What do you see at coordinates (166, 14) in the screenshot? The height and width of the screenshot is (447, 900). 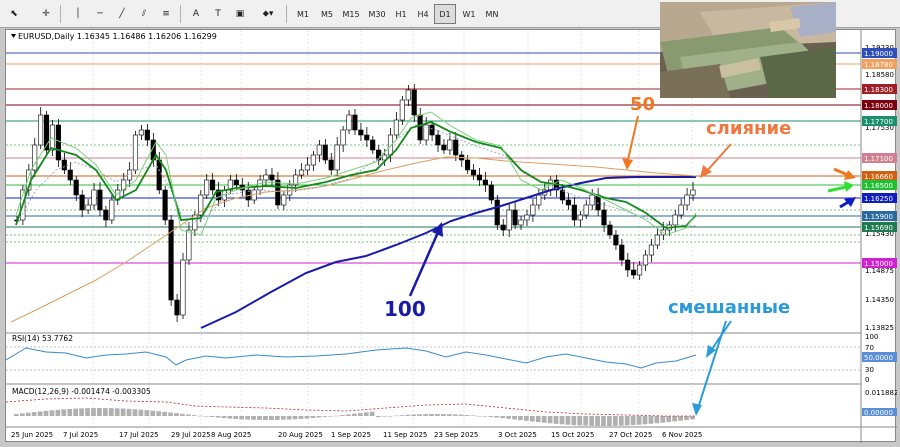 I see `fibonacci-icon: ≡` at bounding box center [166, 14].